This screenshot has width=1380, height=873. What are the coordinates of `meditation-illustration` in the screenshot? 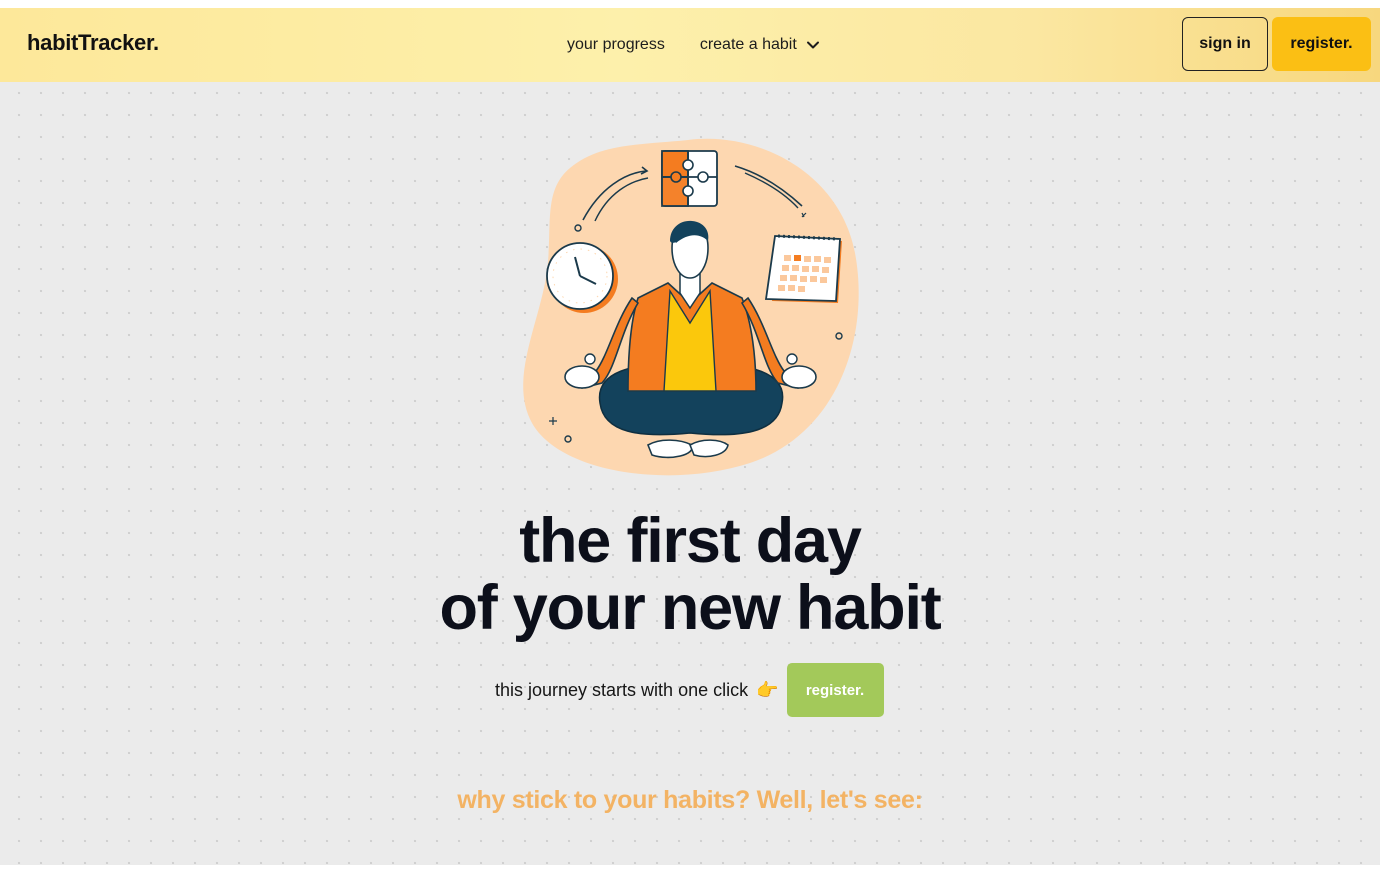 It's located at (691, 307).